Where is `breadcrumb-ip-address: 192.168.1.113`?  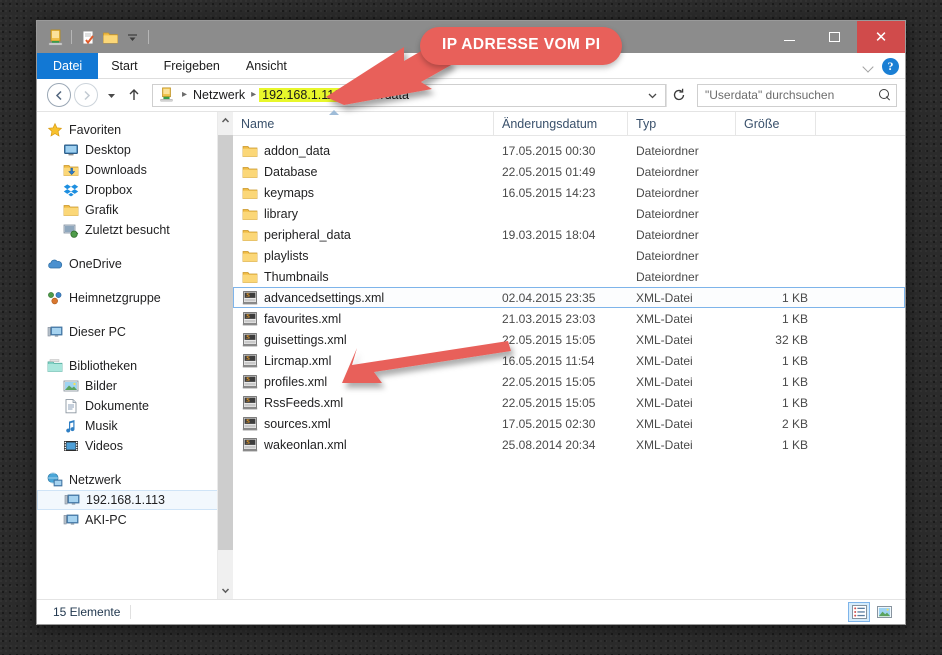
breadcrumb-ip-address: 192.168.1.113 is located at coordinates (302, 95).